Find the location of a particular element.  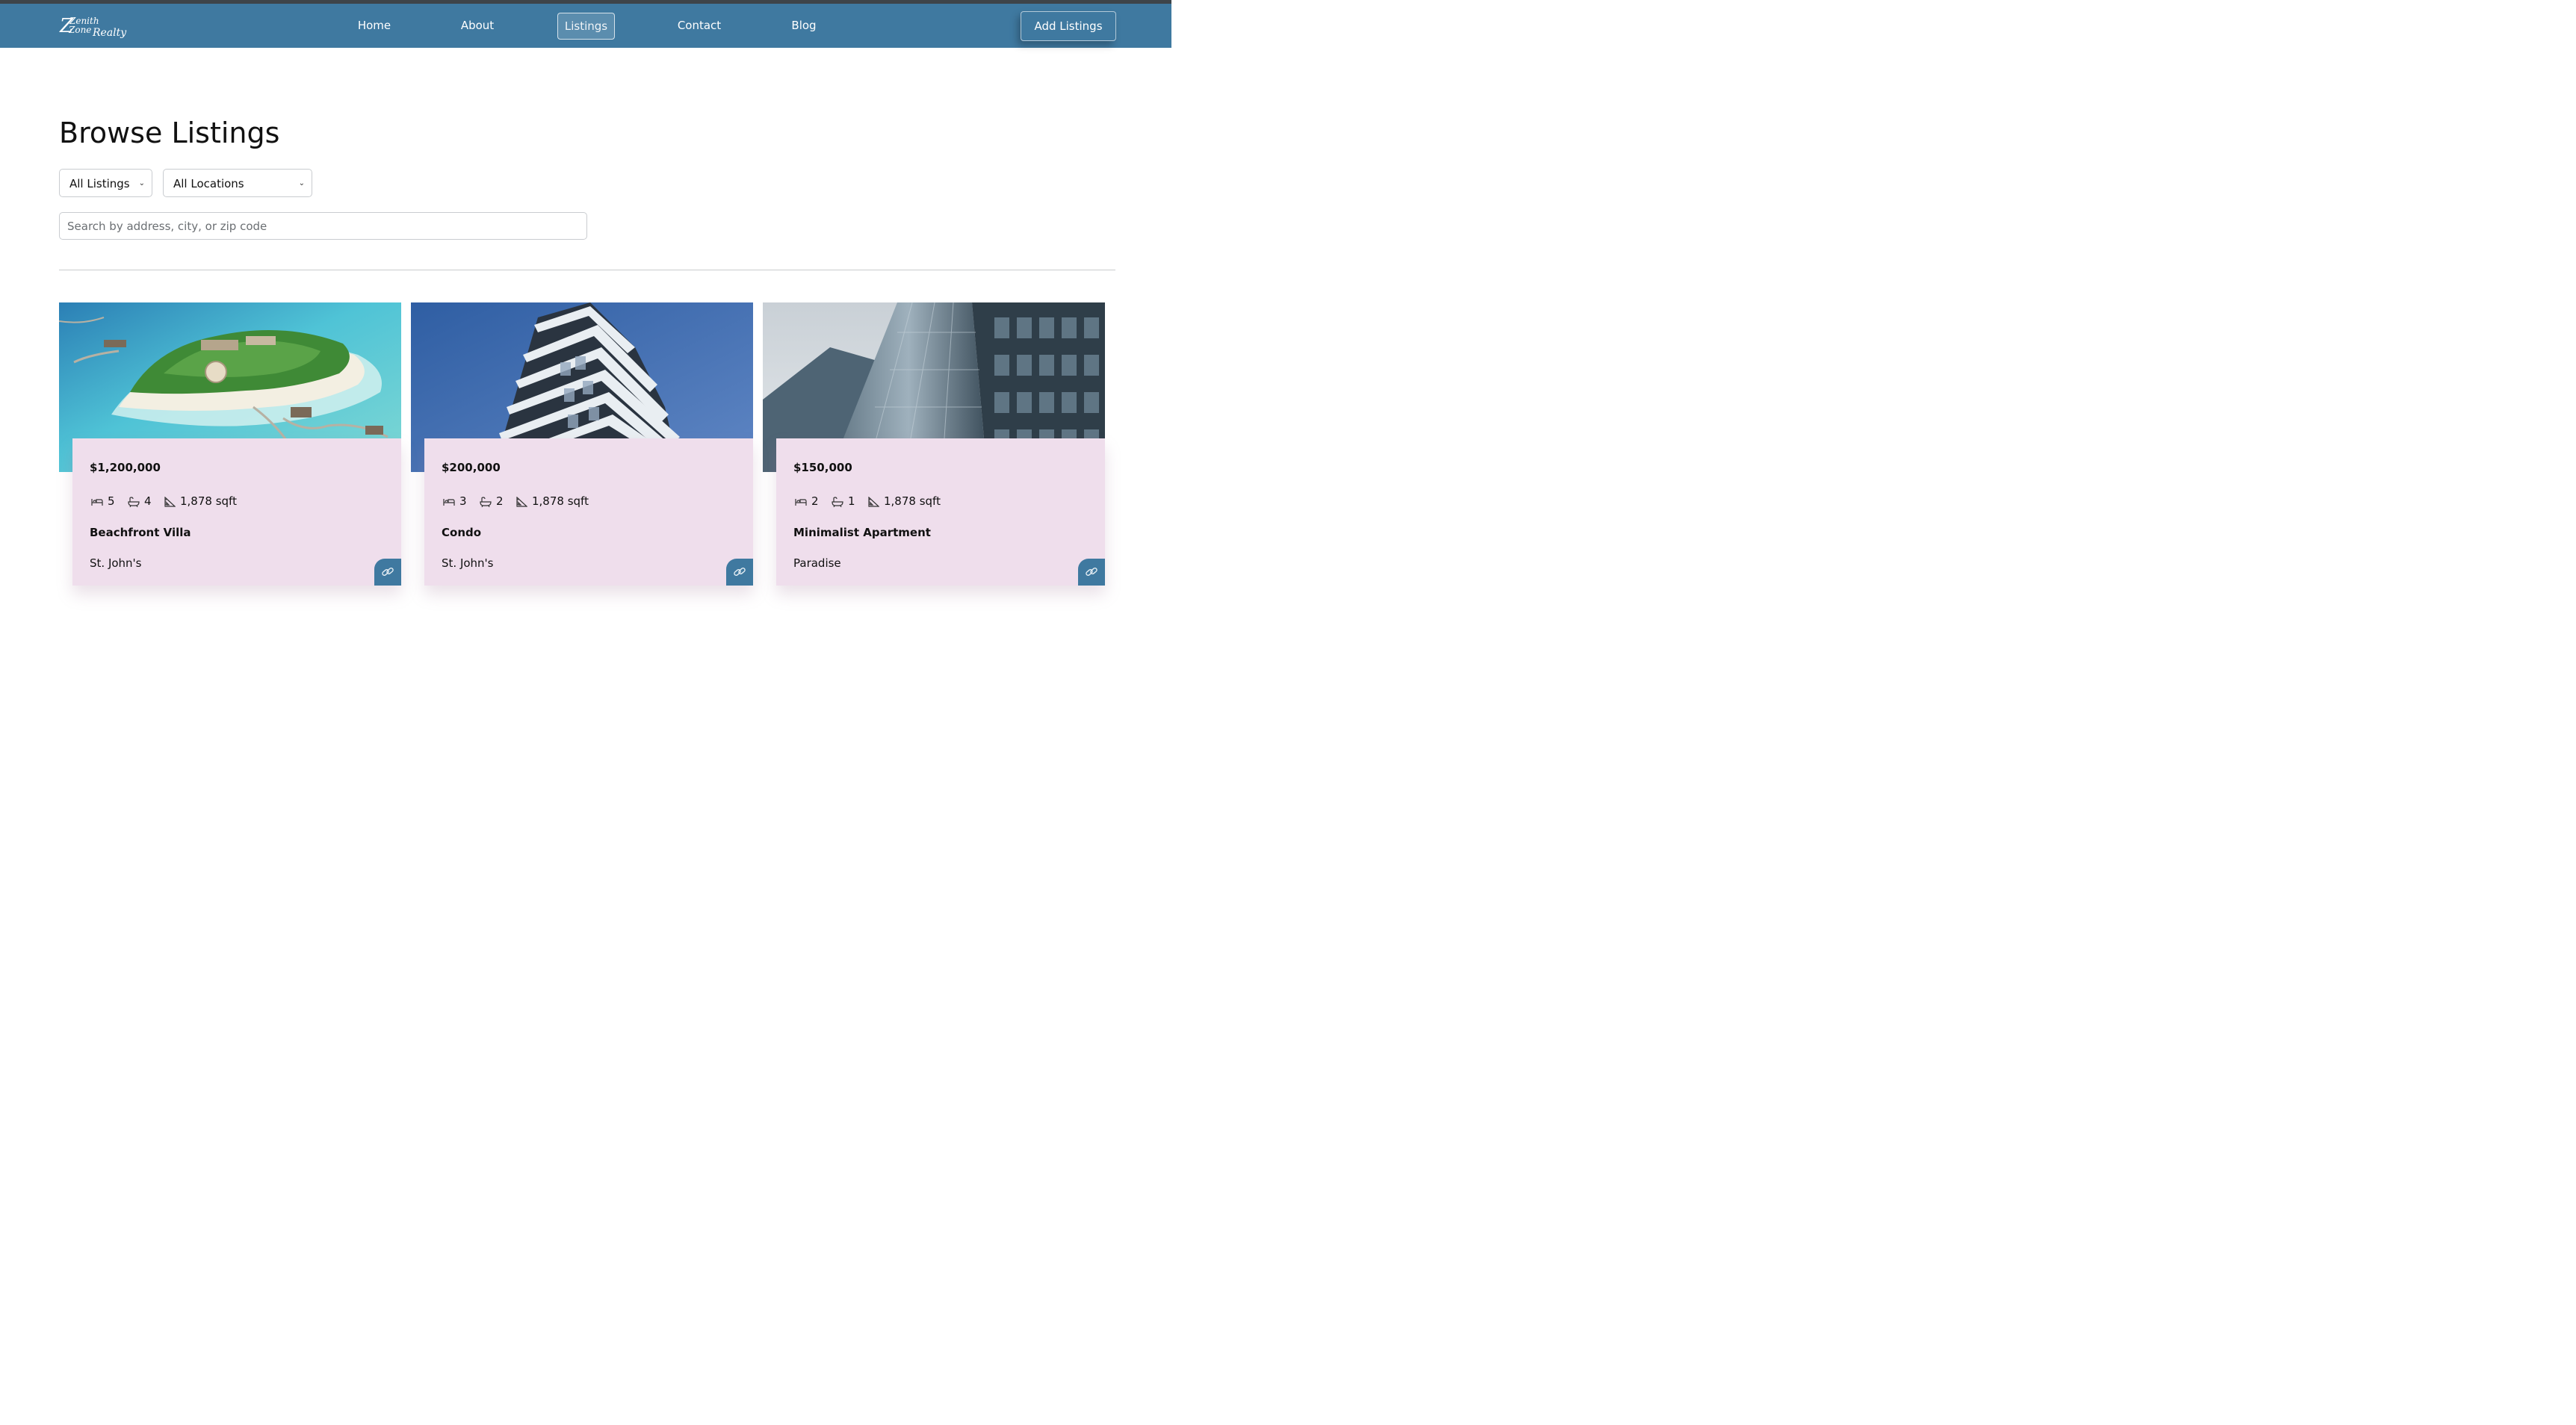

bath-count: 2 is located at coordinates (492, 501).